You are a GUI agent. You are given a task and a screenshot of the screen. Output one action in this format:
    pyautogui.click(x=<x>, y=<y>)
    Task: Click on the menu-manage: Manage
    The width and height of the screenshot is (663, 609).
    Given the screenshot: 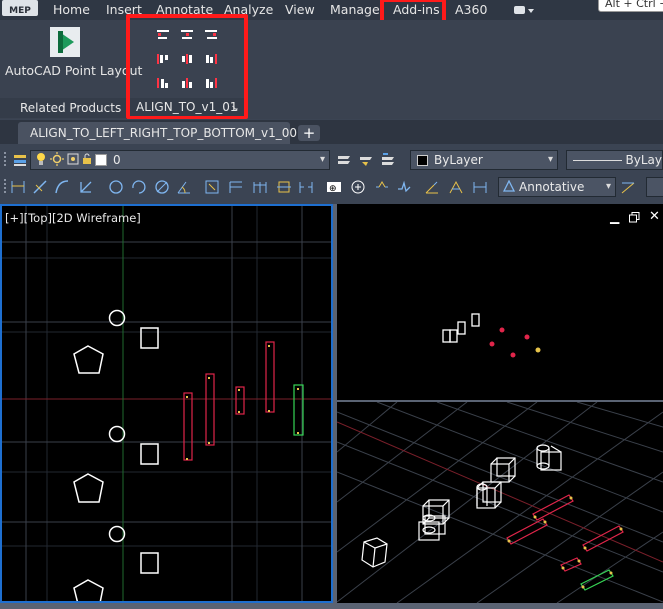 What is the action you would take?
    pyautogui.click(x=355, y=9)
    